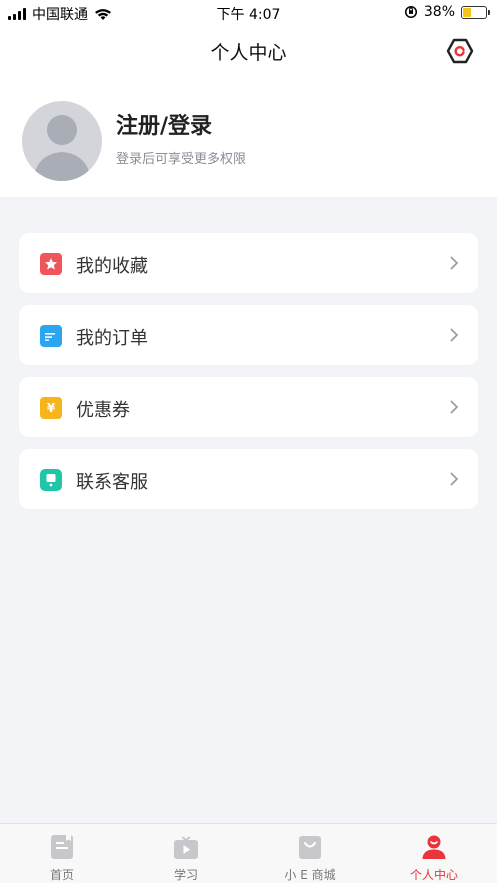 This screenshot has width=497, height=883. What do you see at coordinates (51, 480) in the screenshot?
I see `service-icon` at bounding box center [51, 480].